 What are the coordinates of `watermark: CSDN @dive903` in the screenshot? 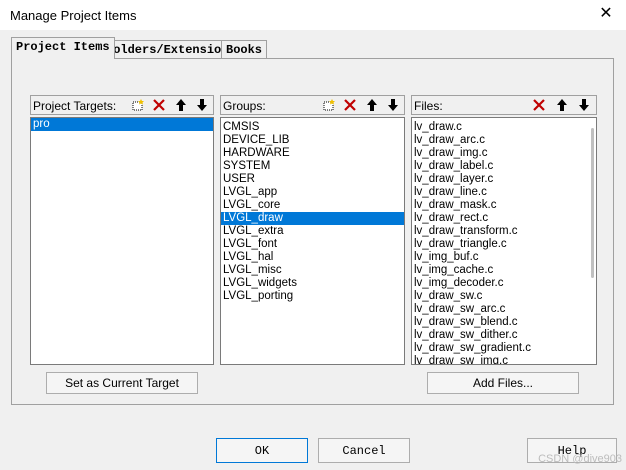 It's located at (580, 459).